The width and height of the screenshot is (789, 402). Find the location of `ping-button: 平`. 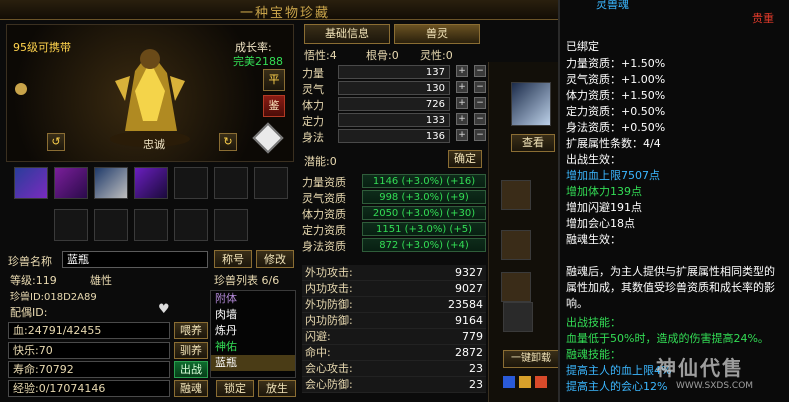

ping-button: 平 is located at coordinates (274, 80).